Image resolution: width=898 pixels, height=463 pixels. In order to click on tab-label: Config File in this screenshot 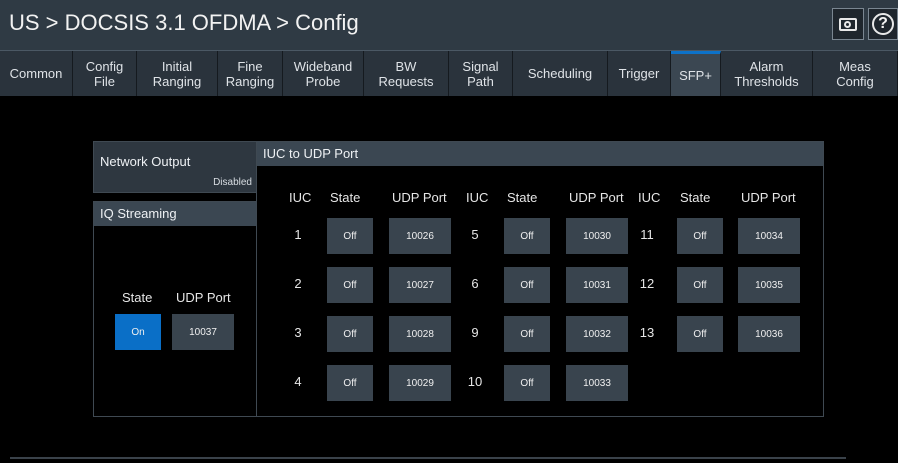, I will do `click(104, 73)`.